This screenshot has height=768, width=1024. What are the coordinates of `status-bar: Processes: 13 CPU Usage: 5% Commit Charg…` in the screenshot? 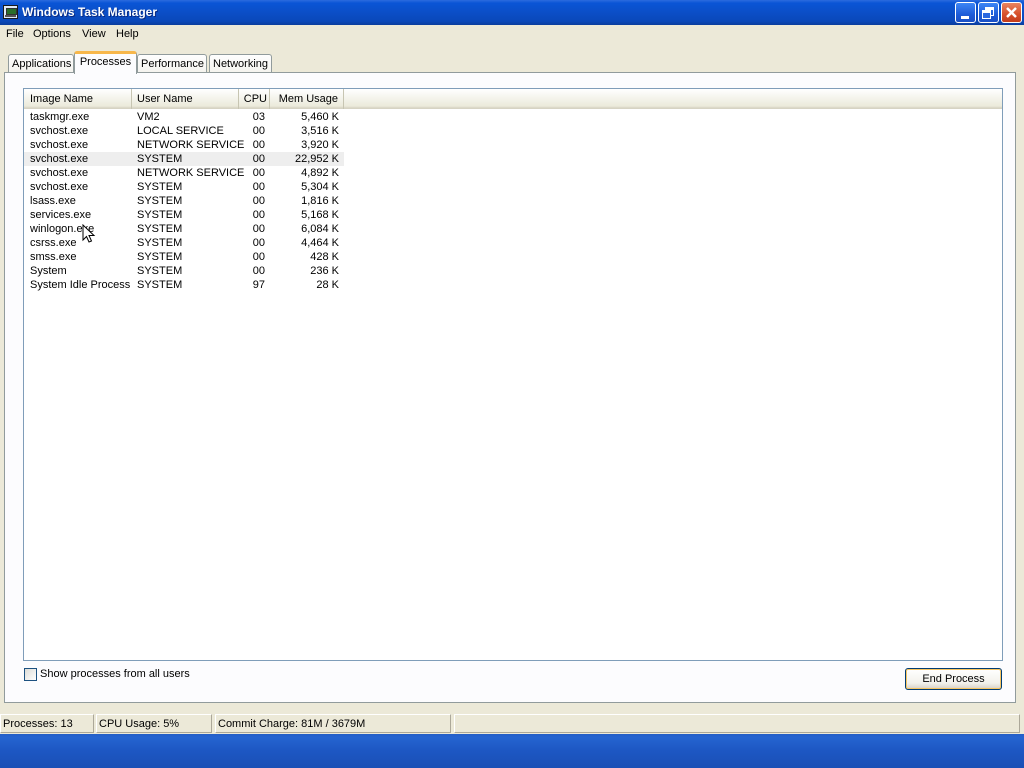 It's located at (512, 723).